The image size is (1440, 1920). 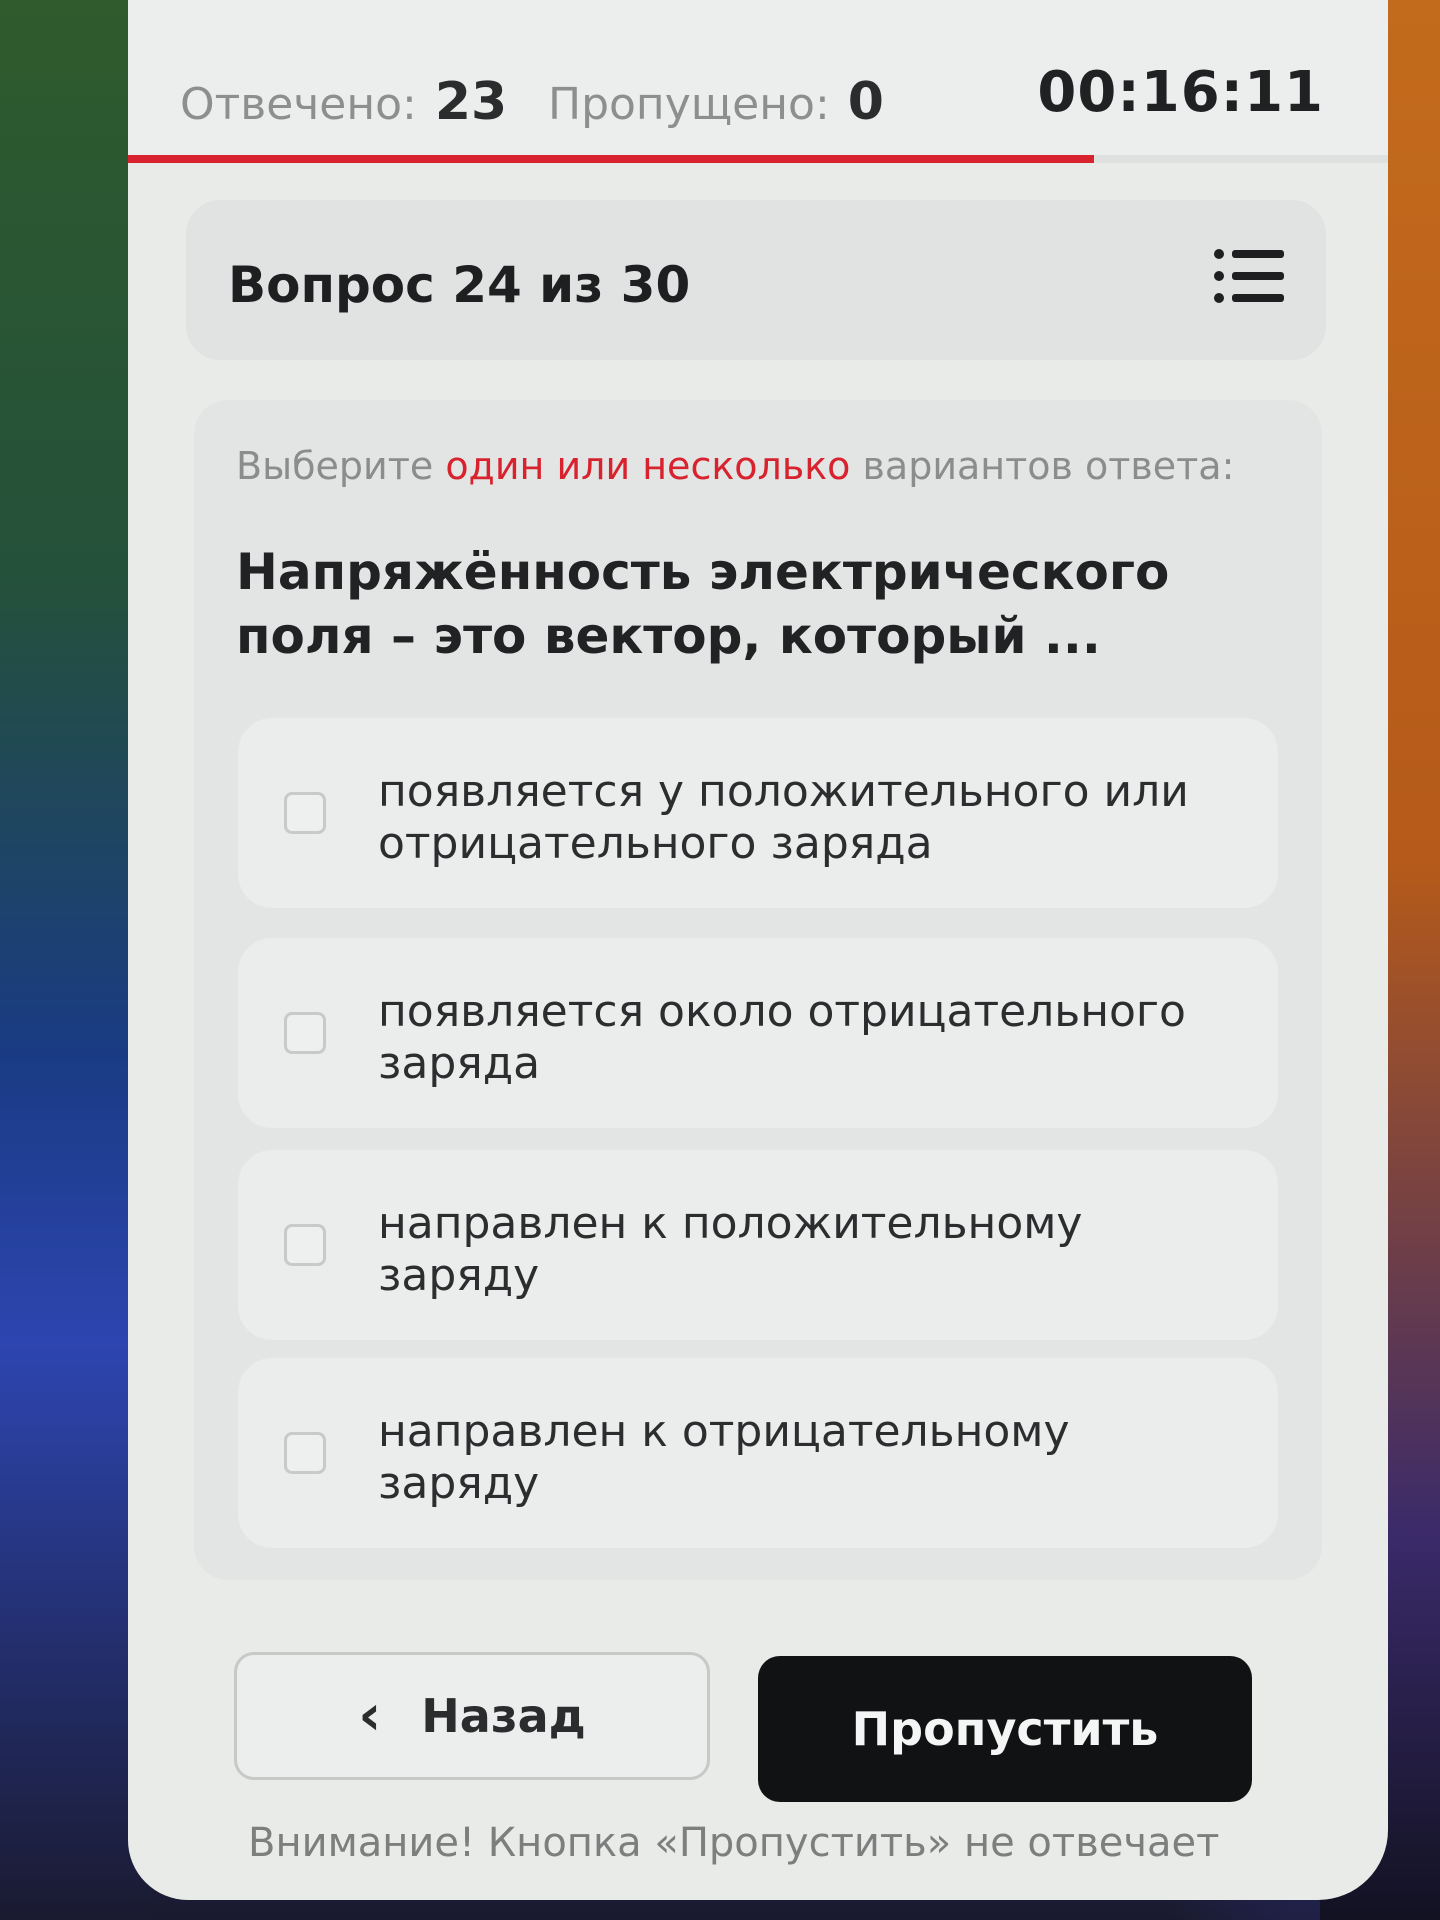 I want to click on back-button: ‹ Назад, so click(x=472, y=1716).